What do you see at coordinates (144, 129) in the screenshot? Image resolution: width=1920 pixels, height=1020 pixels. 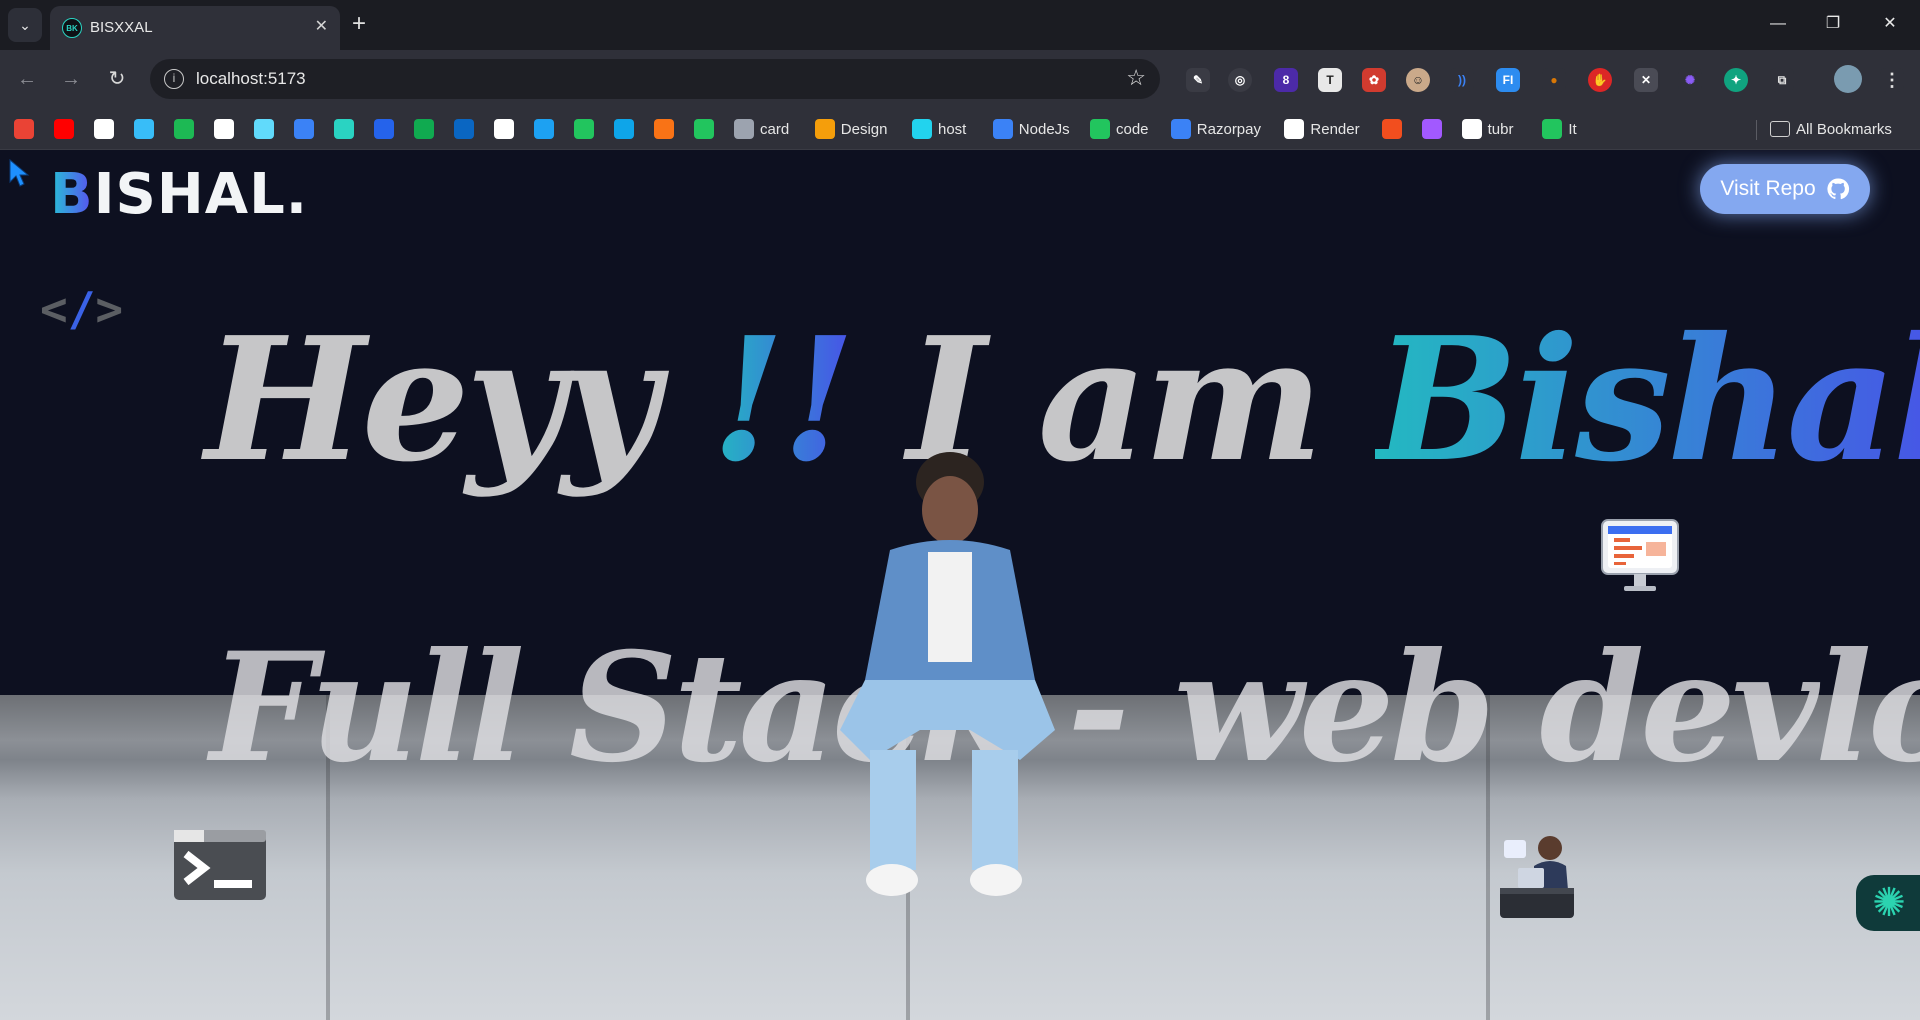 I see `bookmark-tailwind` at bounding box center [144, 129].